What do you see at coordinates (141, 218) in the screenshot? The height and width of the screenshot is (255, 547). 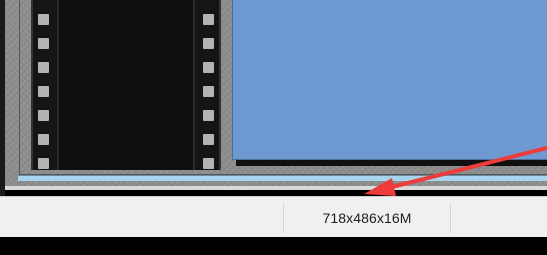 I see `status-pane-left` at bounding box center [141, 218].